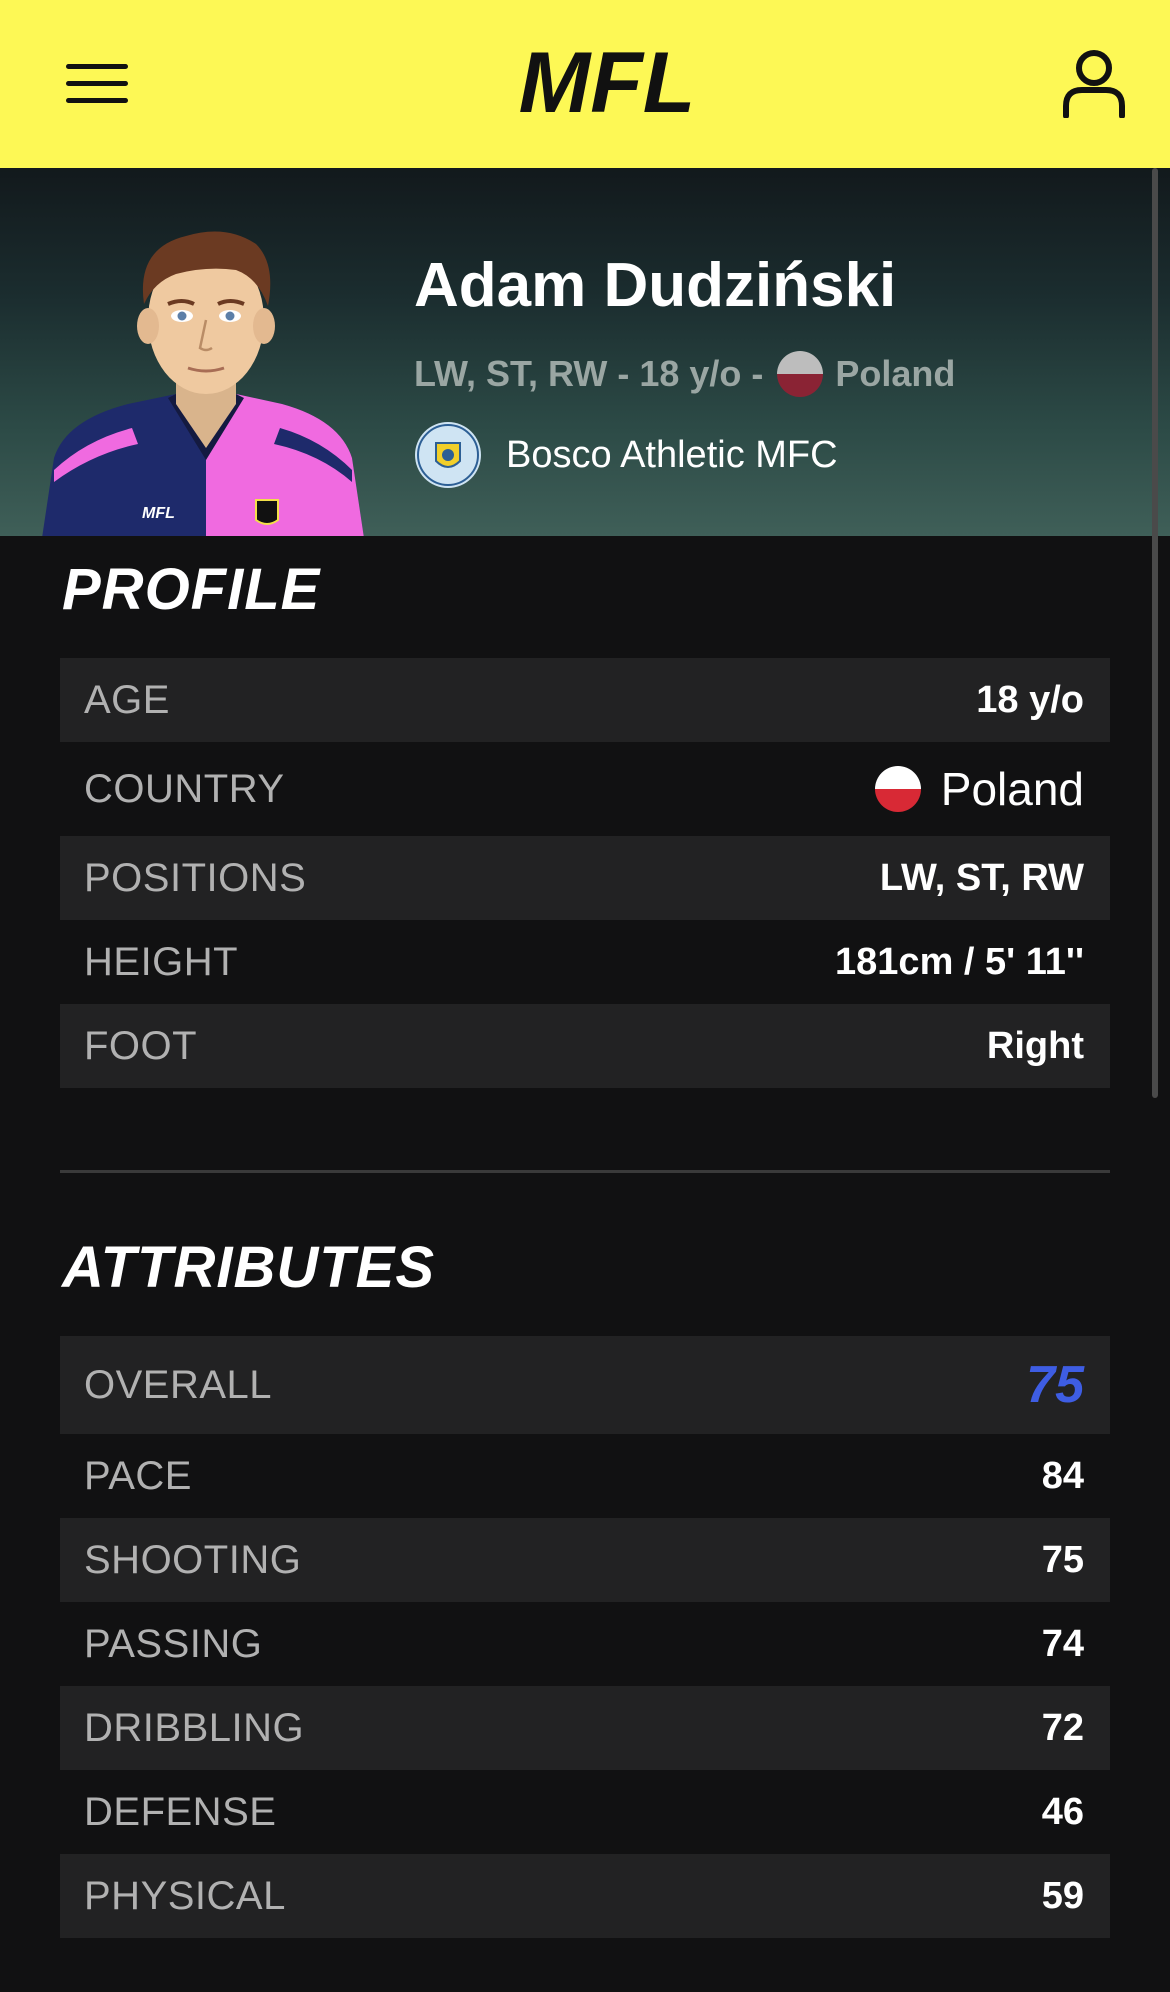 The height and width of the screenshot is (1992, 1170). I want to click on player-name: Adam Dudziński, so click(655, 285).